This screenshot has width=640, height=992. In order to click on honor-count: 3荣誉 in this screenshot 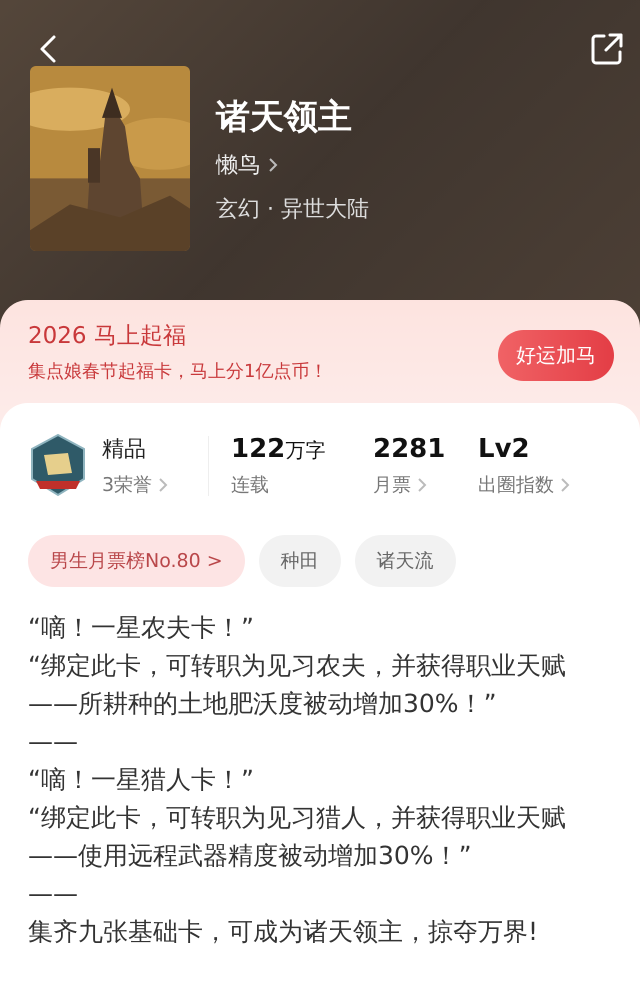, I will do `click(127, 485)`.